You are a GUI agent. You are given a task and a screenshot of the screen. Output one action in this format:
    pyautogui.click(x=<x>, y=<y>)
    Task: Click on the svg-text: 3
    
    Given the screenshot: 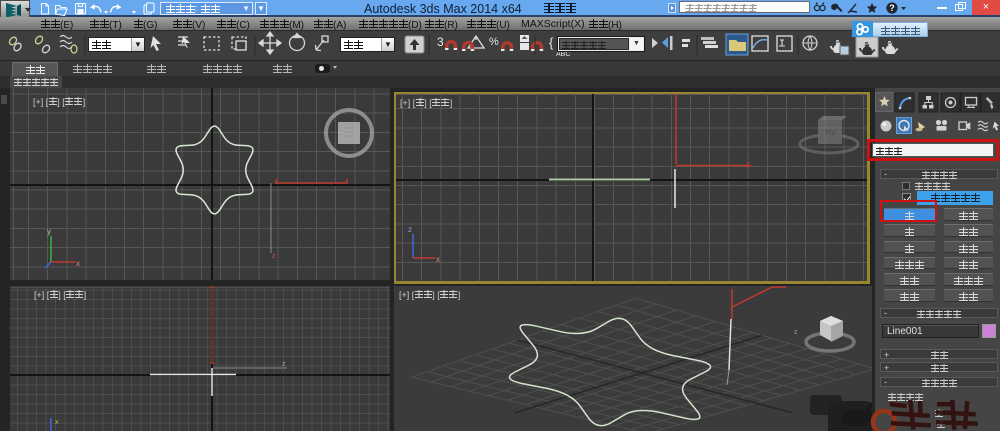 What is the action you would take?
    pyautogui.click(x=440, y=42)
    